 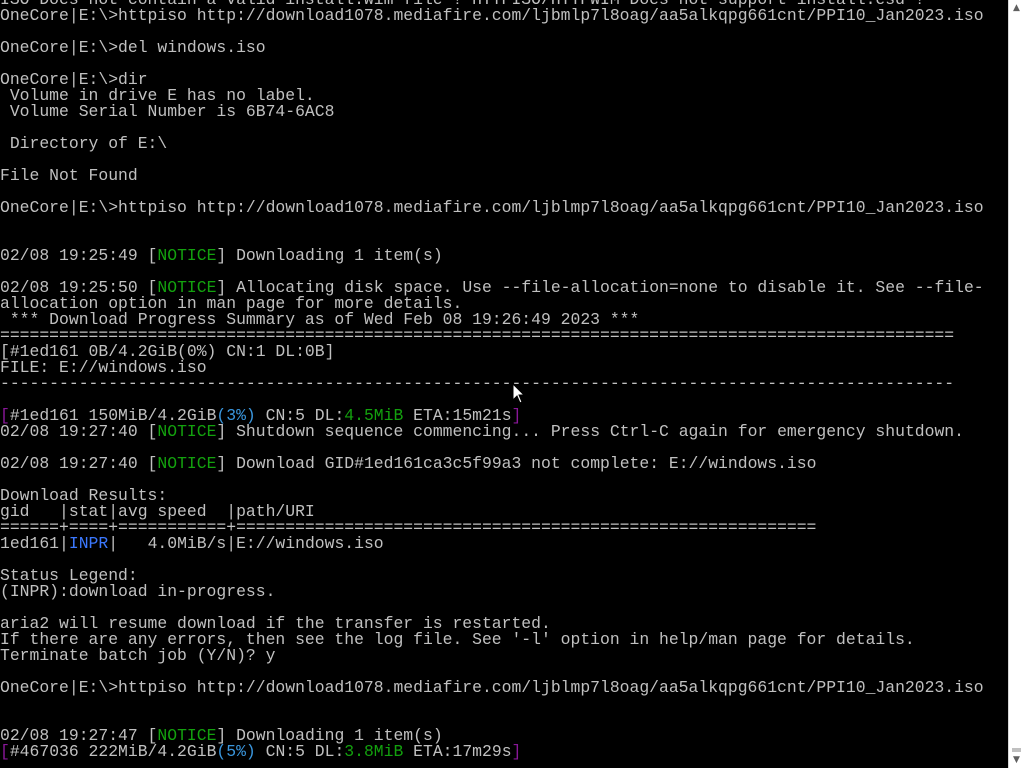 I want to click on console-text-segment: #1ed161 150MiB/4.2GiB, so click(x=113, y=416).